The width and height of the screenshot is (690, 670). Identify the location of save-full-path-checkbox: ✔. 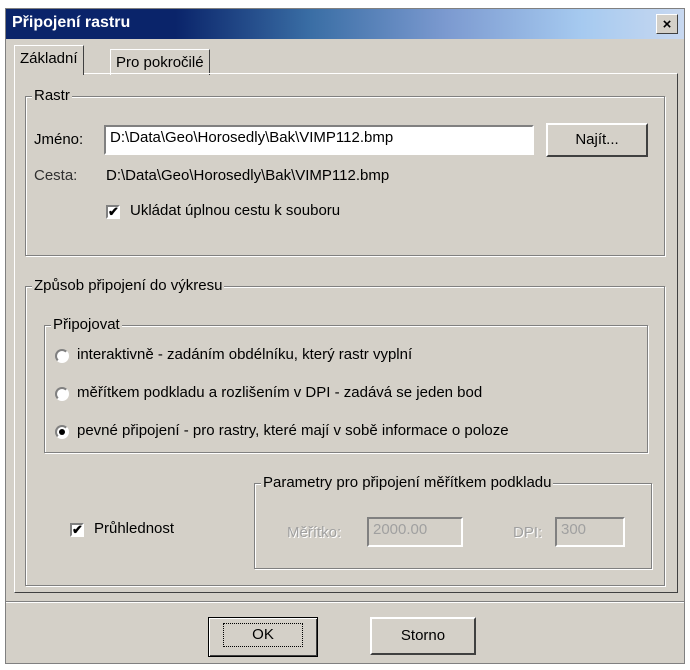
(113, 212).